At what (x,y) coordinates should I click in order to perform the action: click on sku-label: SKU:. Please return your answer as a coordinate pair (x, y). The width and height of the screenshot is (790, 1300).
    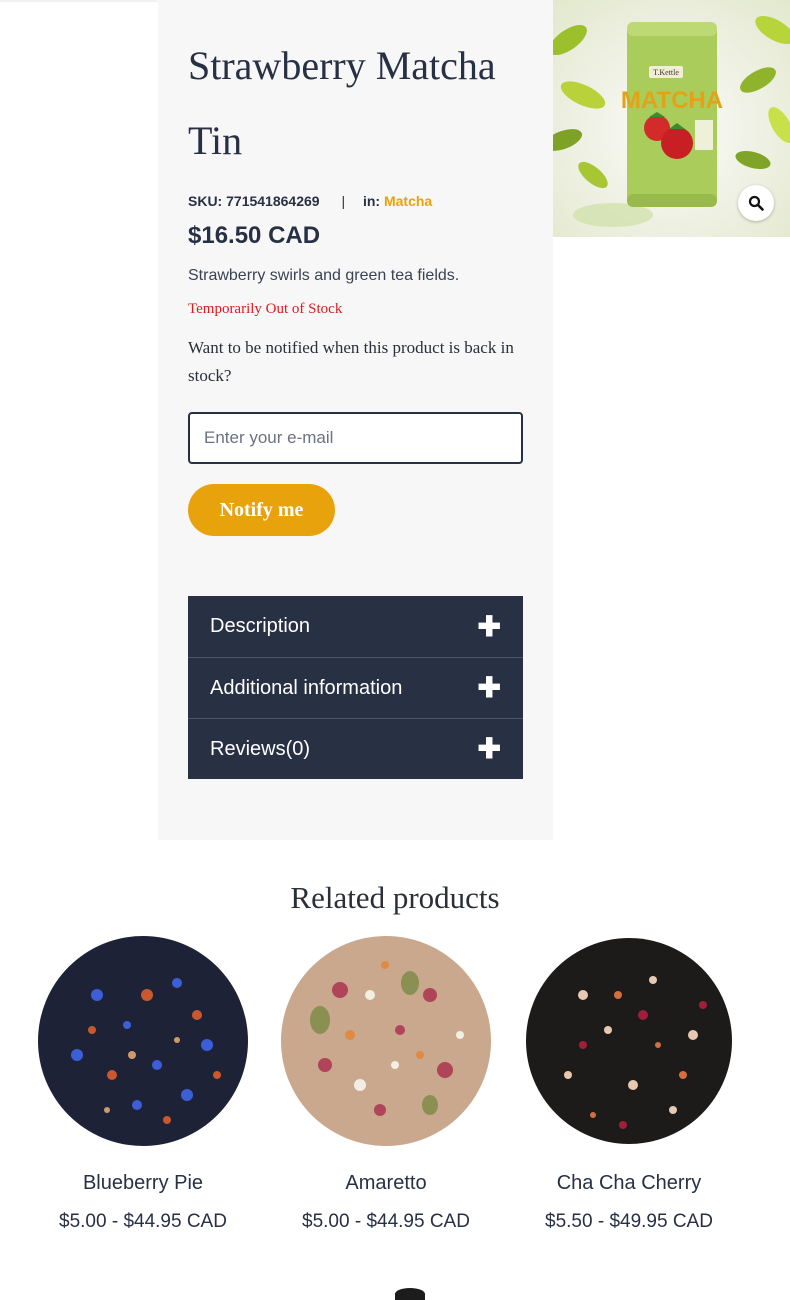
    Looking at the image, I should click on (205, 201).